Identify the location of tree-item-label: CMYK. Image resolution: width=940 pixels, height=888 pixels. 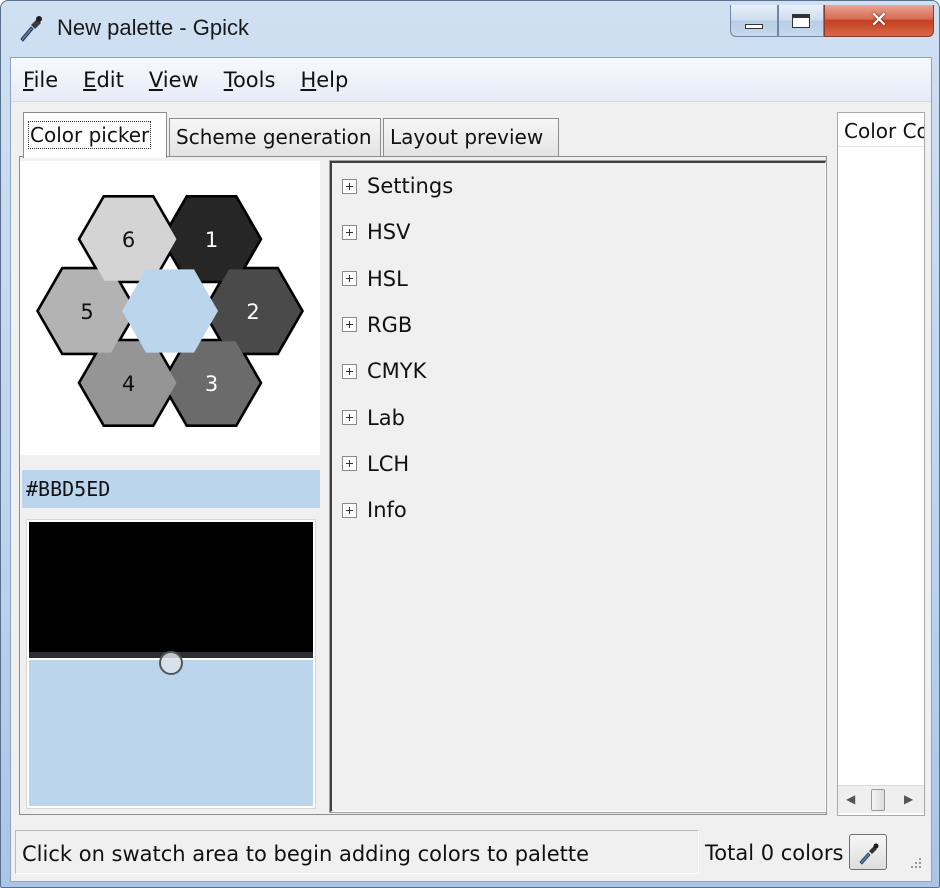
(397, 371).